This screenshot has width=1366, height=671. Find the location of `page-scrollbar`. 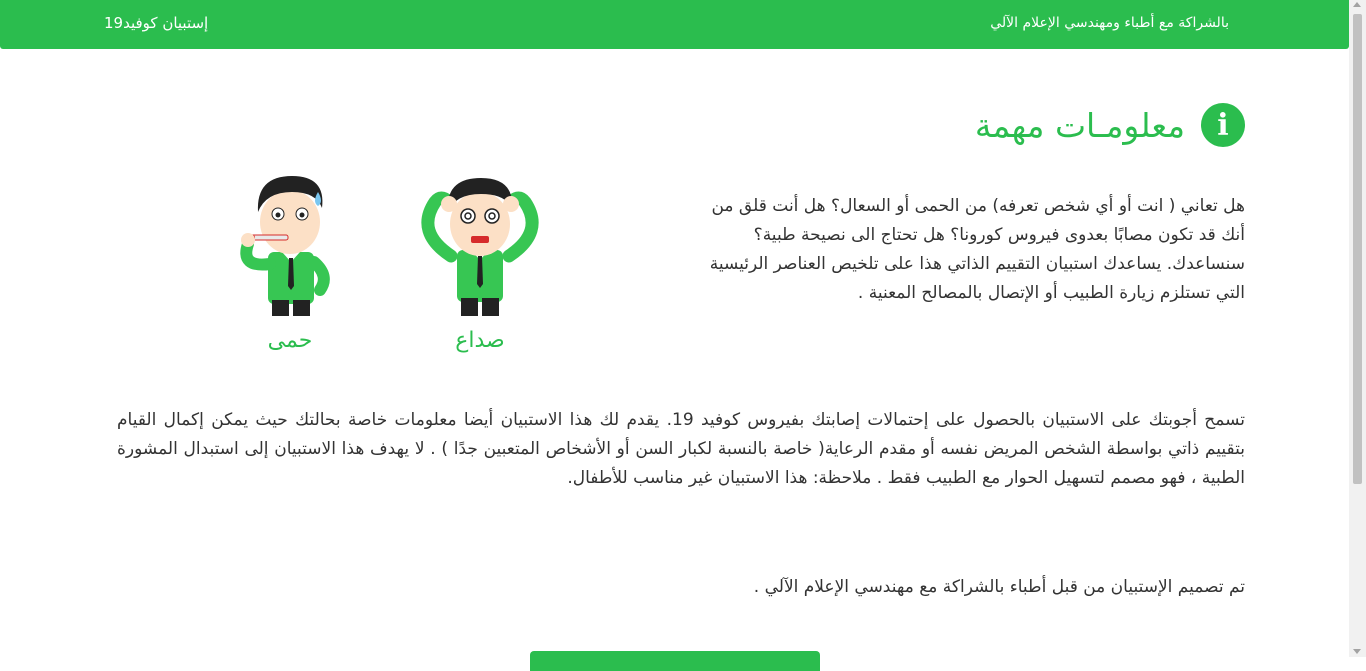

page-scrollbar is located at coordinates (1357, 328).